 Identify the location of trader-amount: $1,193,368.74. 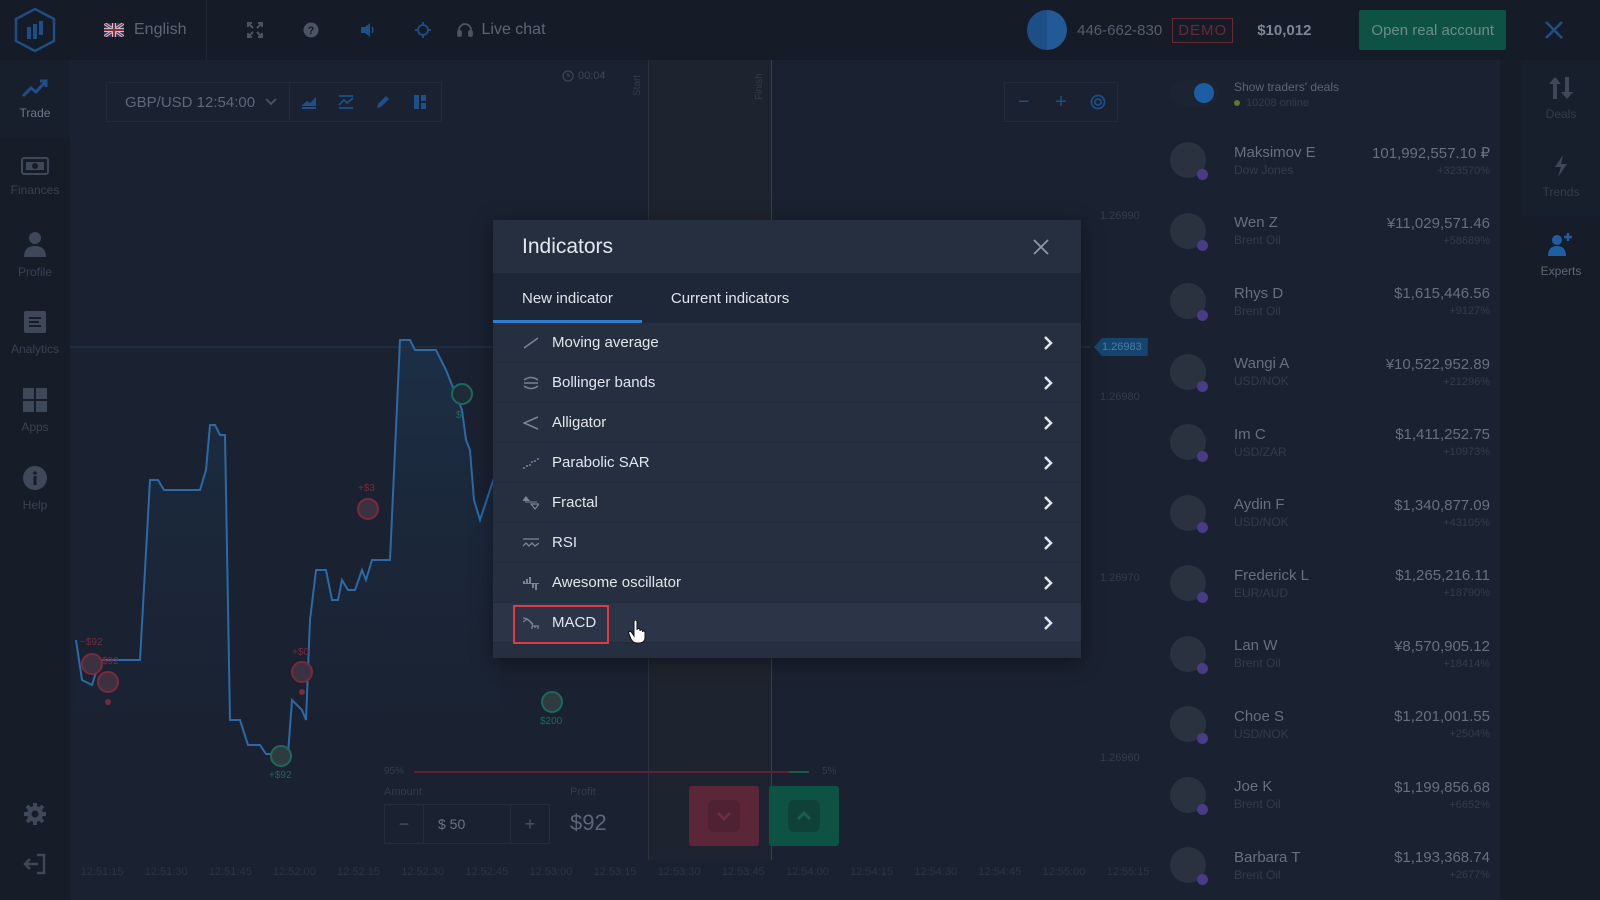
(1442, 857).